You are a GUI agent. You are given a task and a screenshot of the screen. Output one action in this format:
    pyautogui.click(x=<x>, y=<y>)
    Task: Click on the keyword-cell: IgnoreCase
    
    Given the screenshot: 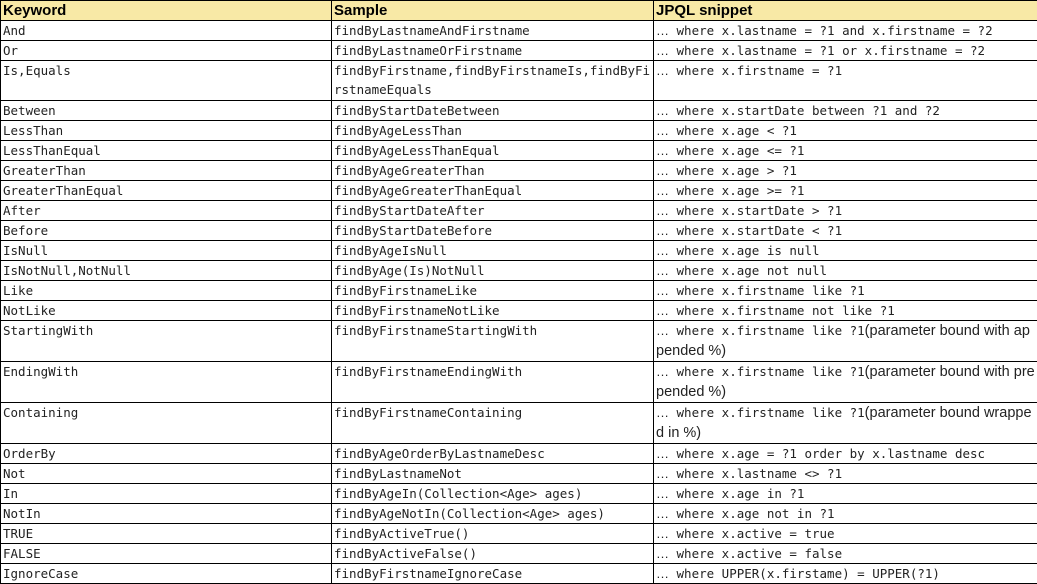 What is the action you would take?
    pyautogui.click(x=166, y=574)
    